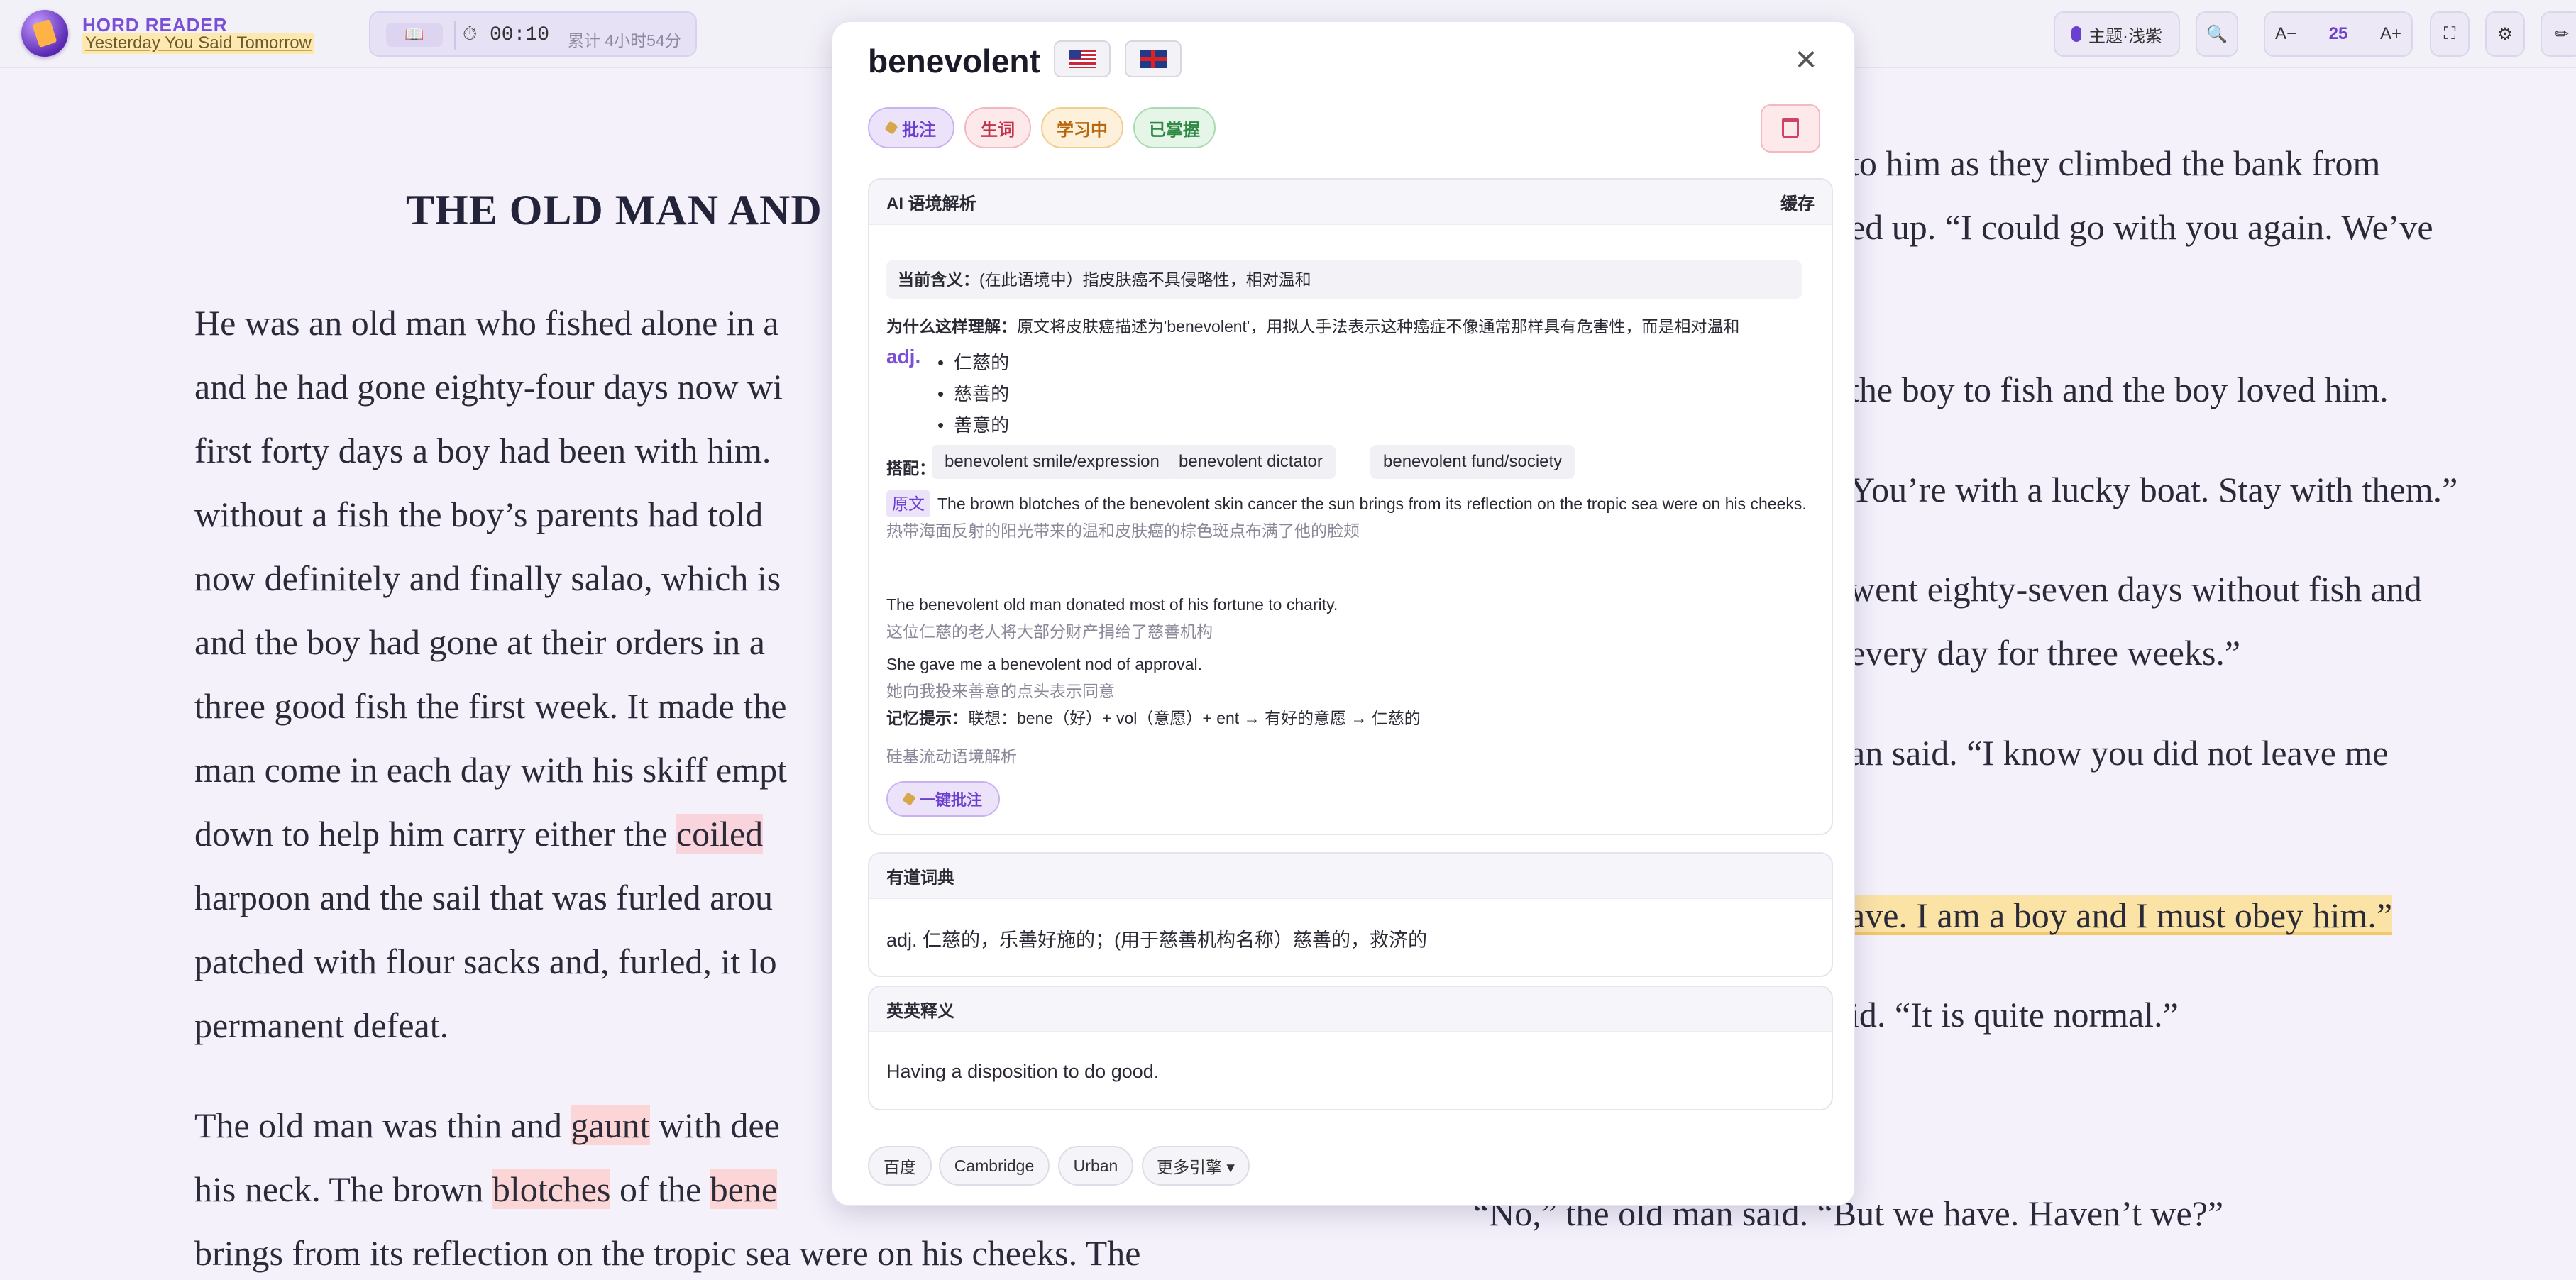 The image size is (2576, 1280). What do you see at coordinates (44, 34) in the screenshot?
I see `app-logo` at bounding box center [44, 34].